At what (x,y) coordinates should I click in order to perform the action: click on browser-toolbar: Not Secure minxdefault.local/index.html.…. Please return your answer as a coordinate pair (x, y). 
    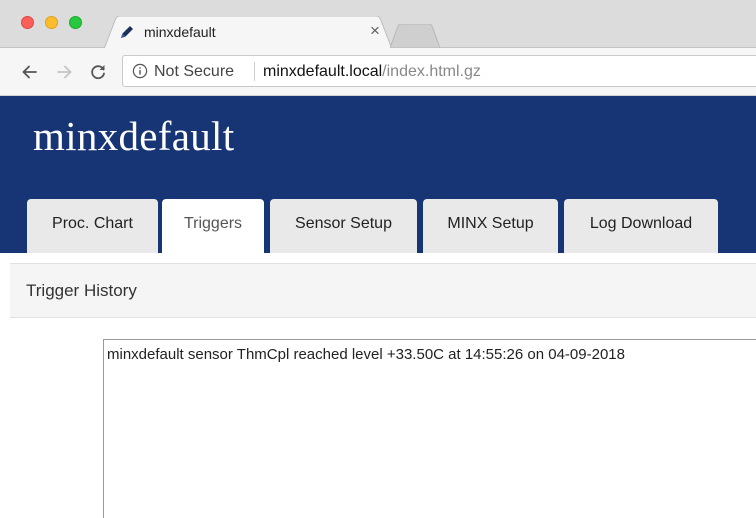
    Looking at the image, I should click on (378, 72).